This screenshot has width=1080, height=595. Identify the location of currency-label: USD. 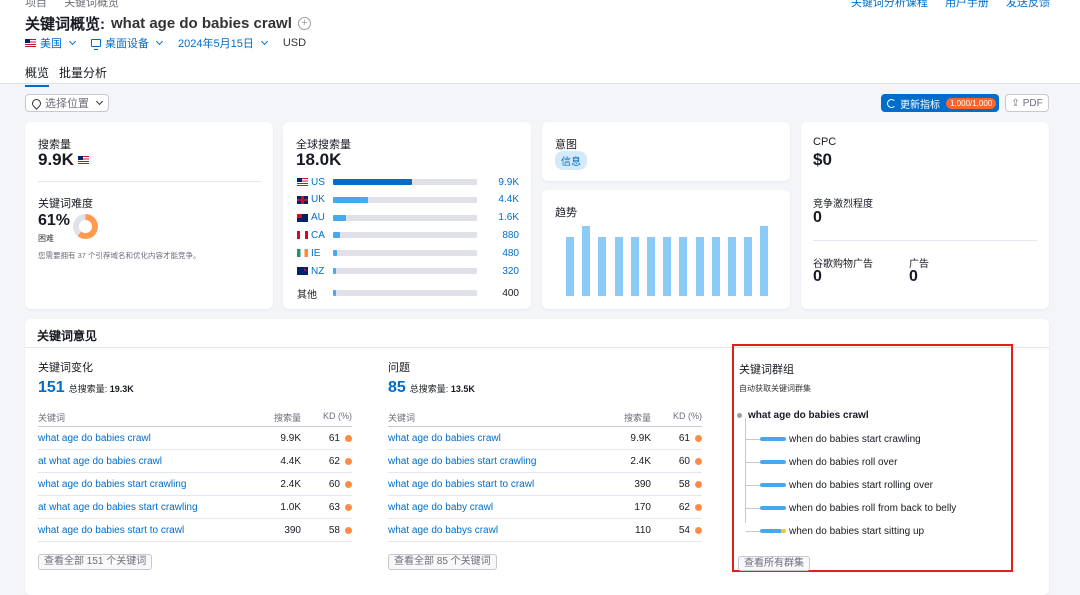
(294, 43).